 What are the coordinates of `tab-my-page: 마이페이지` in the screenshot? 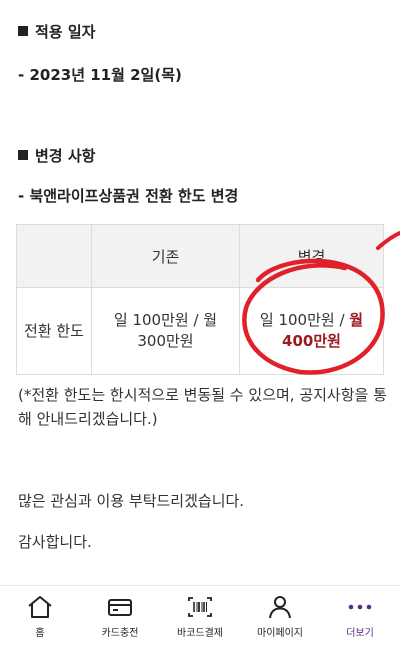 It's located at (280, 612).